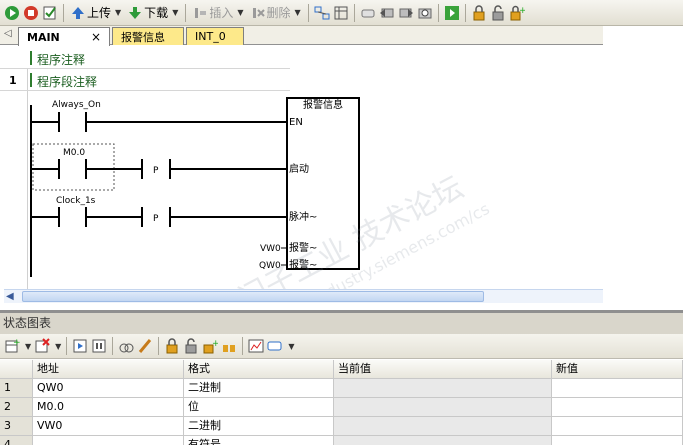  Describe the element at coordinates (322, 13) in the screenshot. I see `network-icon` at that location.